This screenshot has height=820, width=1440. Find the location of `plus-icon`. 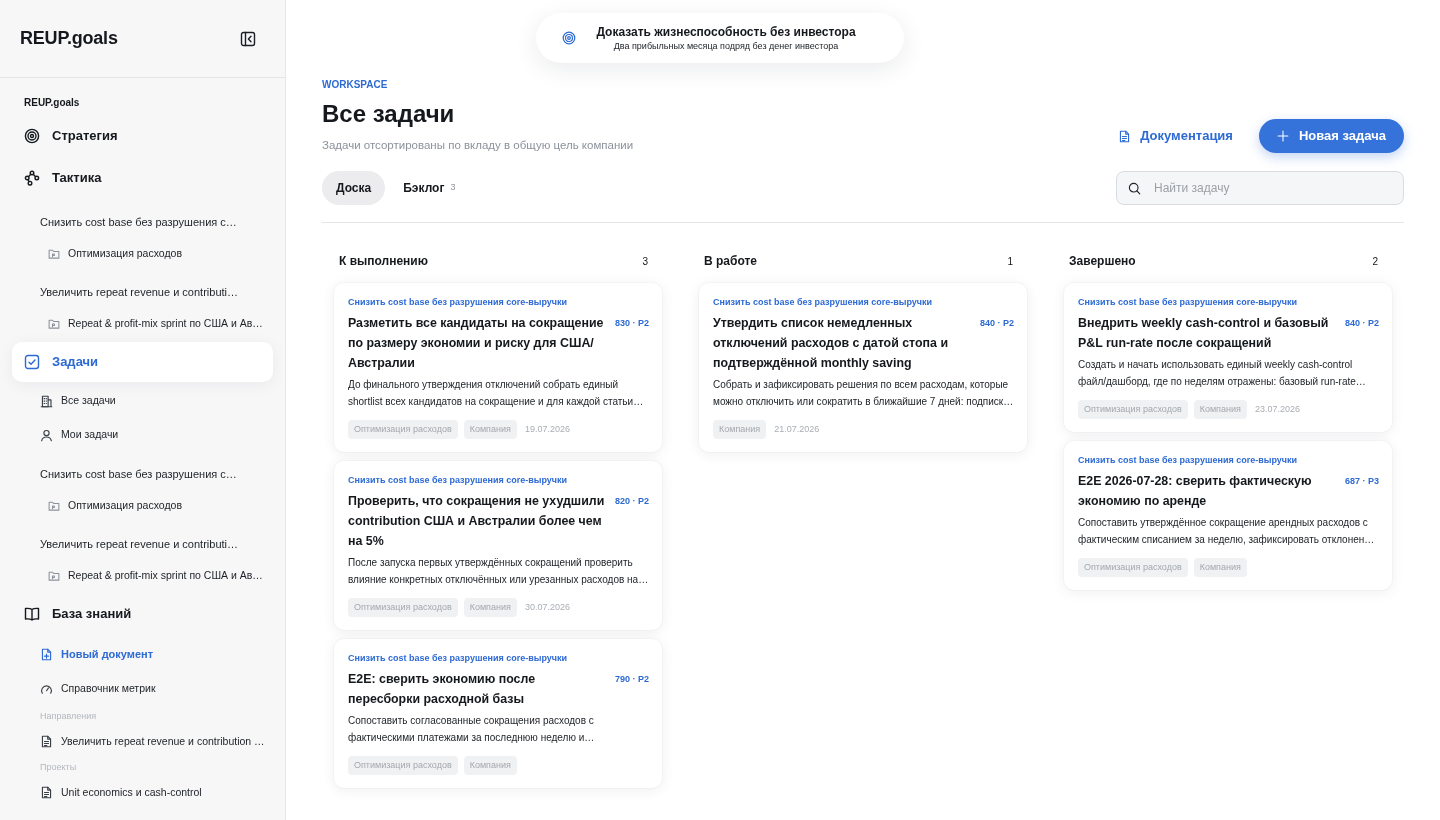

plus-icon is located at coordinates (1282, 136).